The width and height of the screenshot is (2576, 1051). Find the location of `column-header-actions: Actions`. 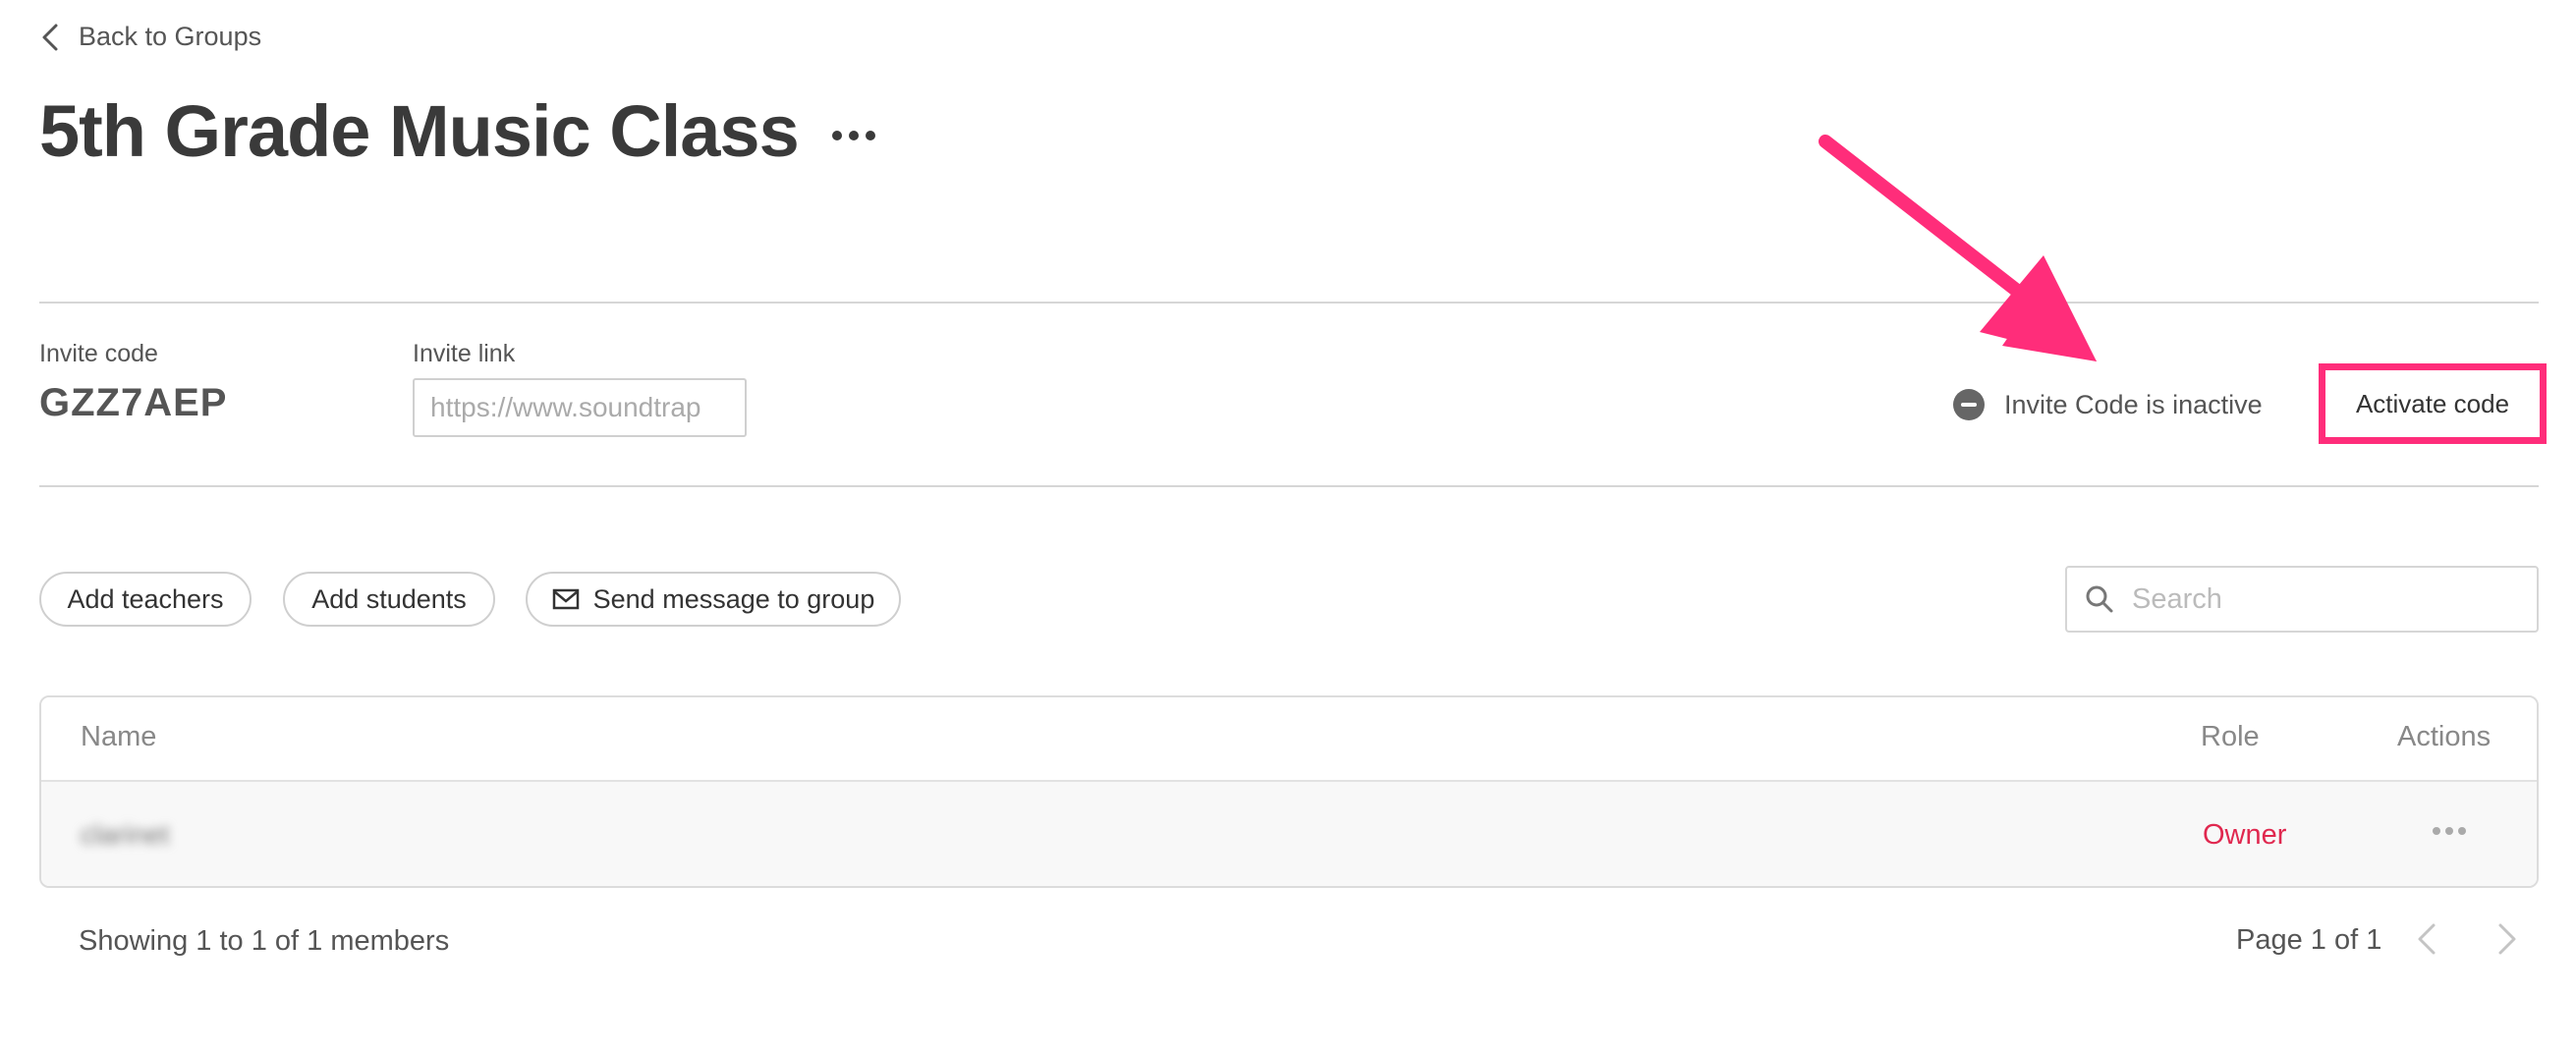

column-header-actions: Actions is located at coordinates (2444, 736).